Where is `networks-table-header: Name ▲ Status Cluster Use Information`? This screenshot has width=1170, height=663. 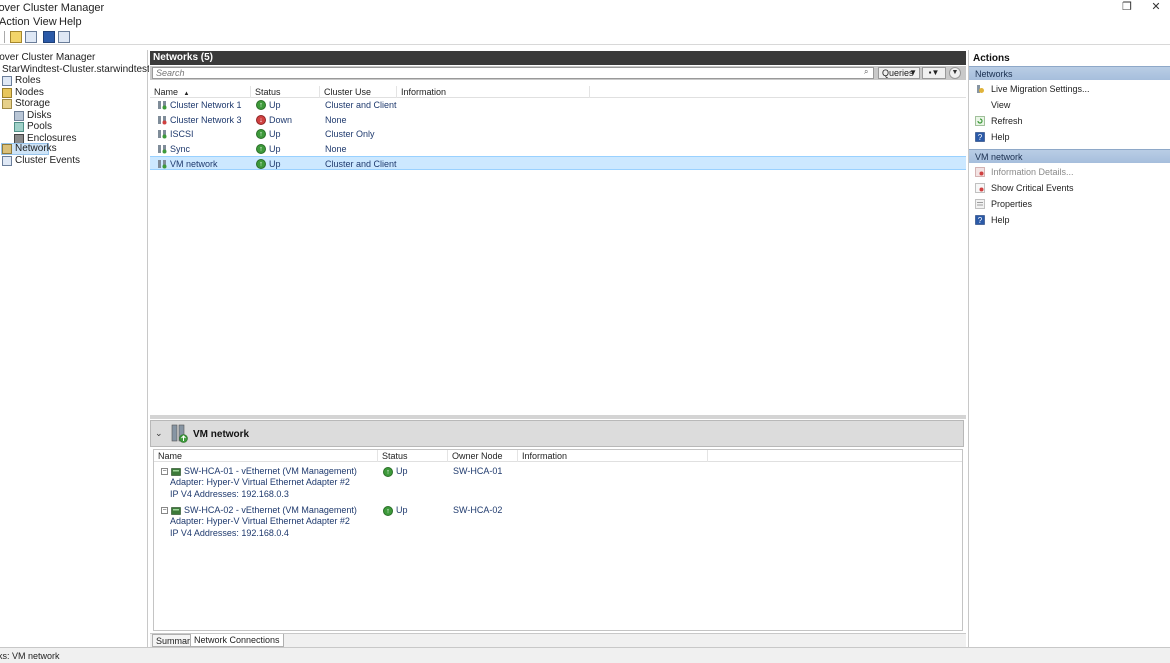
networks-table-header: Name ▲ Status Cluster Use Information is located at coordinates (558, 92).